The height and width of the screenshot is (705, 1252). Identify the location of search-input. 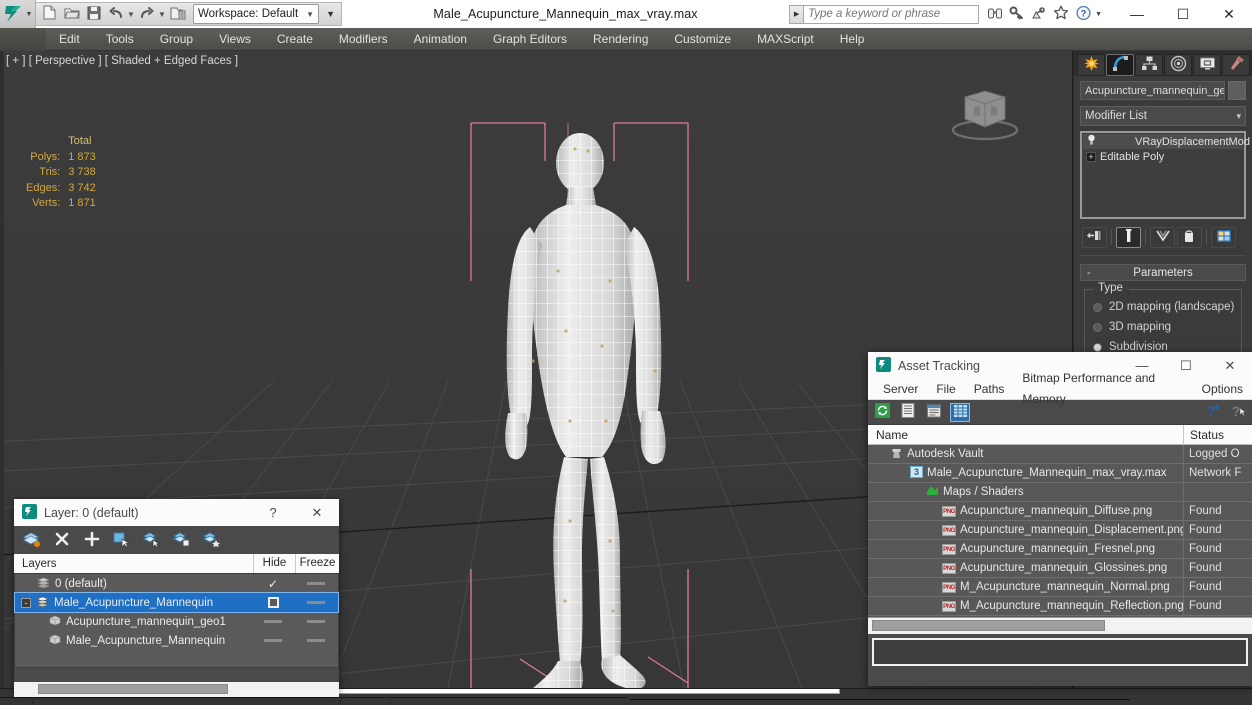
(891, 14).